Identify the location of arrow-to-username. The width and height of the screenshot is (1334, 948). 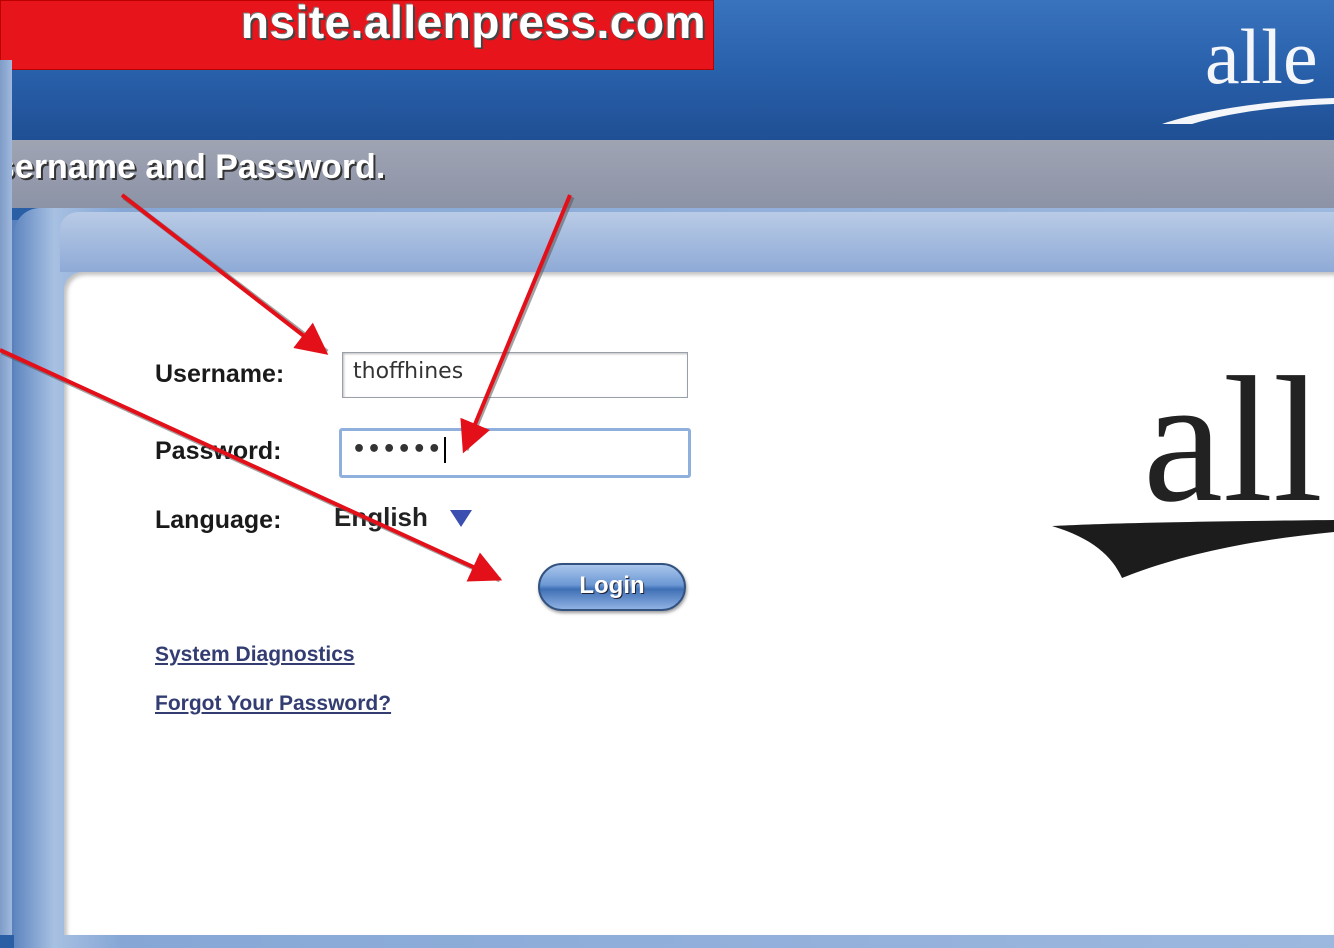
(224, 274).